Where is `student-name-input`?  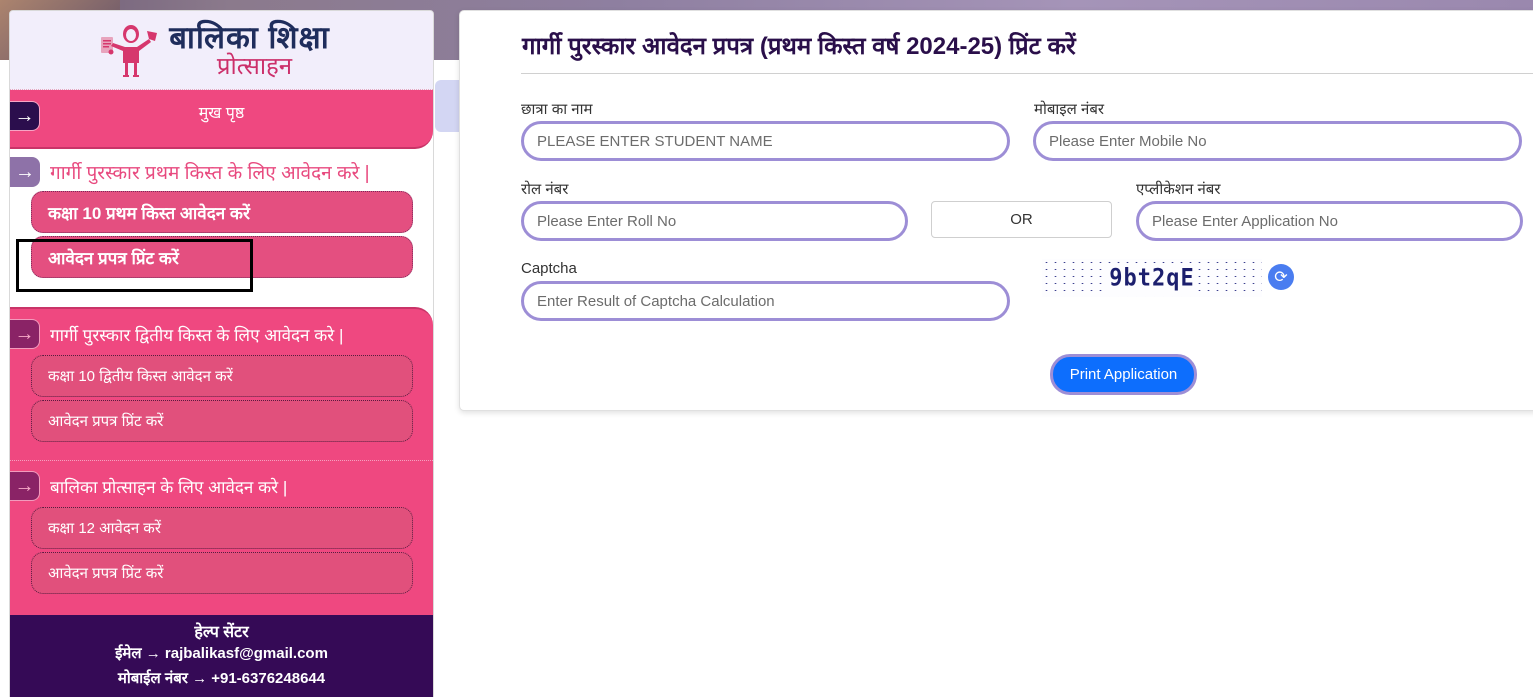
student-name-input is located at coordinates (765, 141).